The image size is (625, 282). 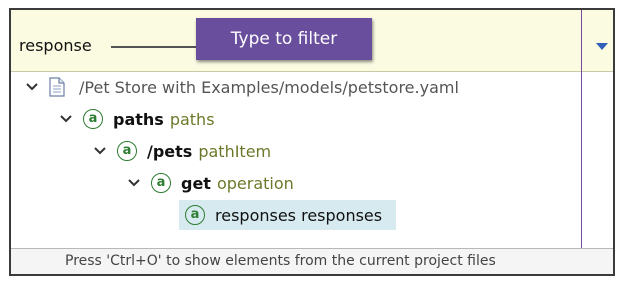 I want to click on tree-row-paths: a paths paths, so click(x=137, y=119).